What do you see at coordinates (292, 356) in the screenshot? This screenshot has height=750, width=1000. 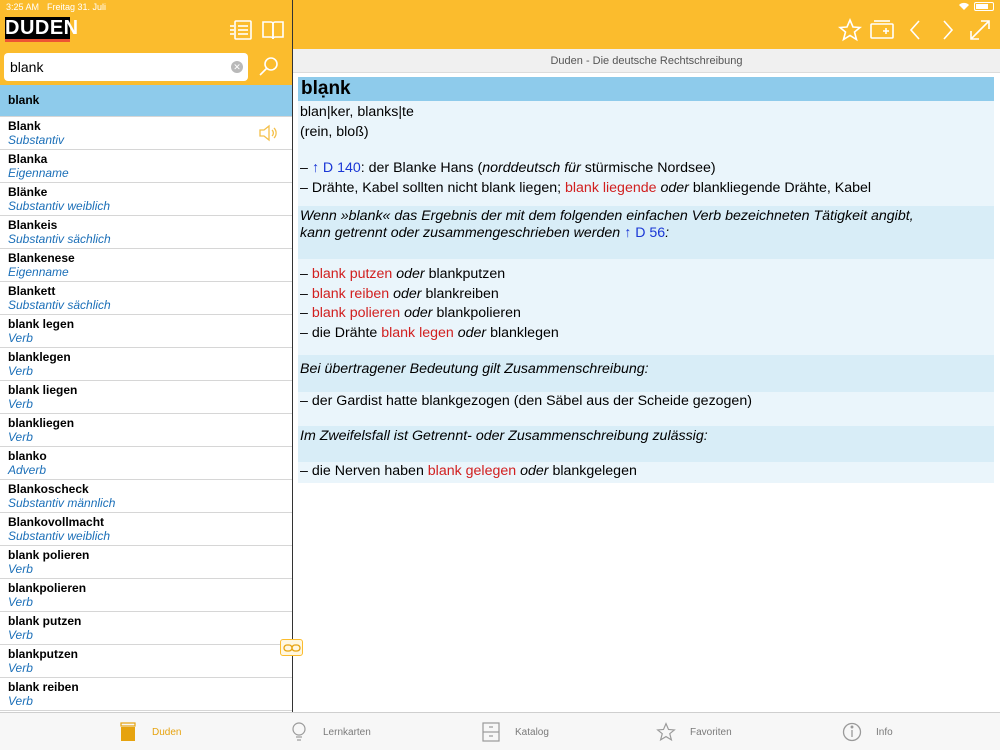 I see `pane-divider` at bounding box center [292, 356].